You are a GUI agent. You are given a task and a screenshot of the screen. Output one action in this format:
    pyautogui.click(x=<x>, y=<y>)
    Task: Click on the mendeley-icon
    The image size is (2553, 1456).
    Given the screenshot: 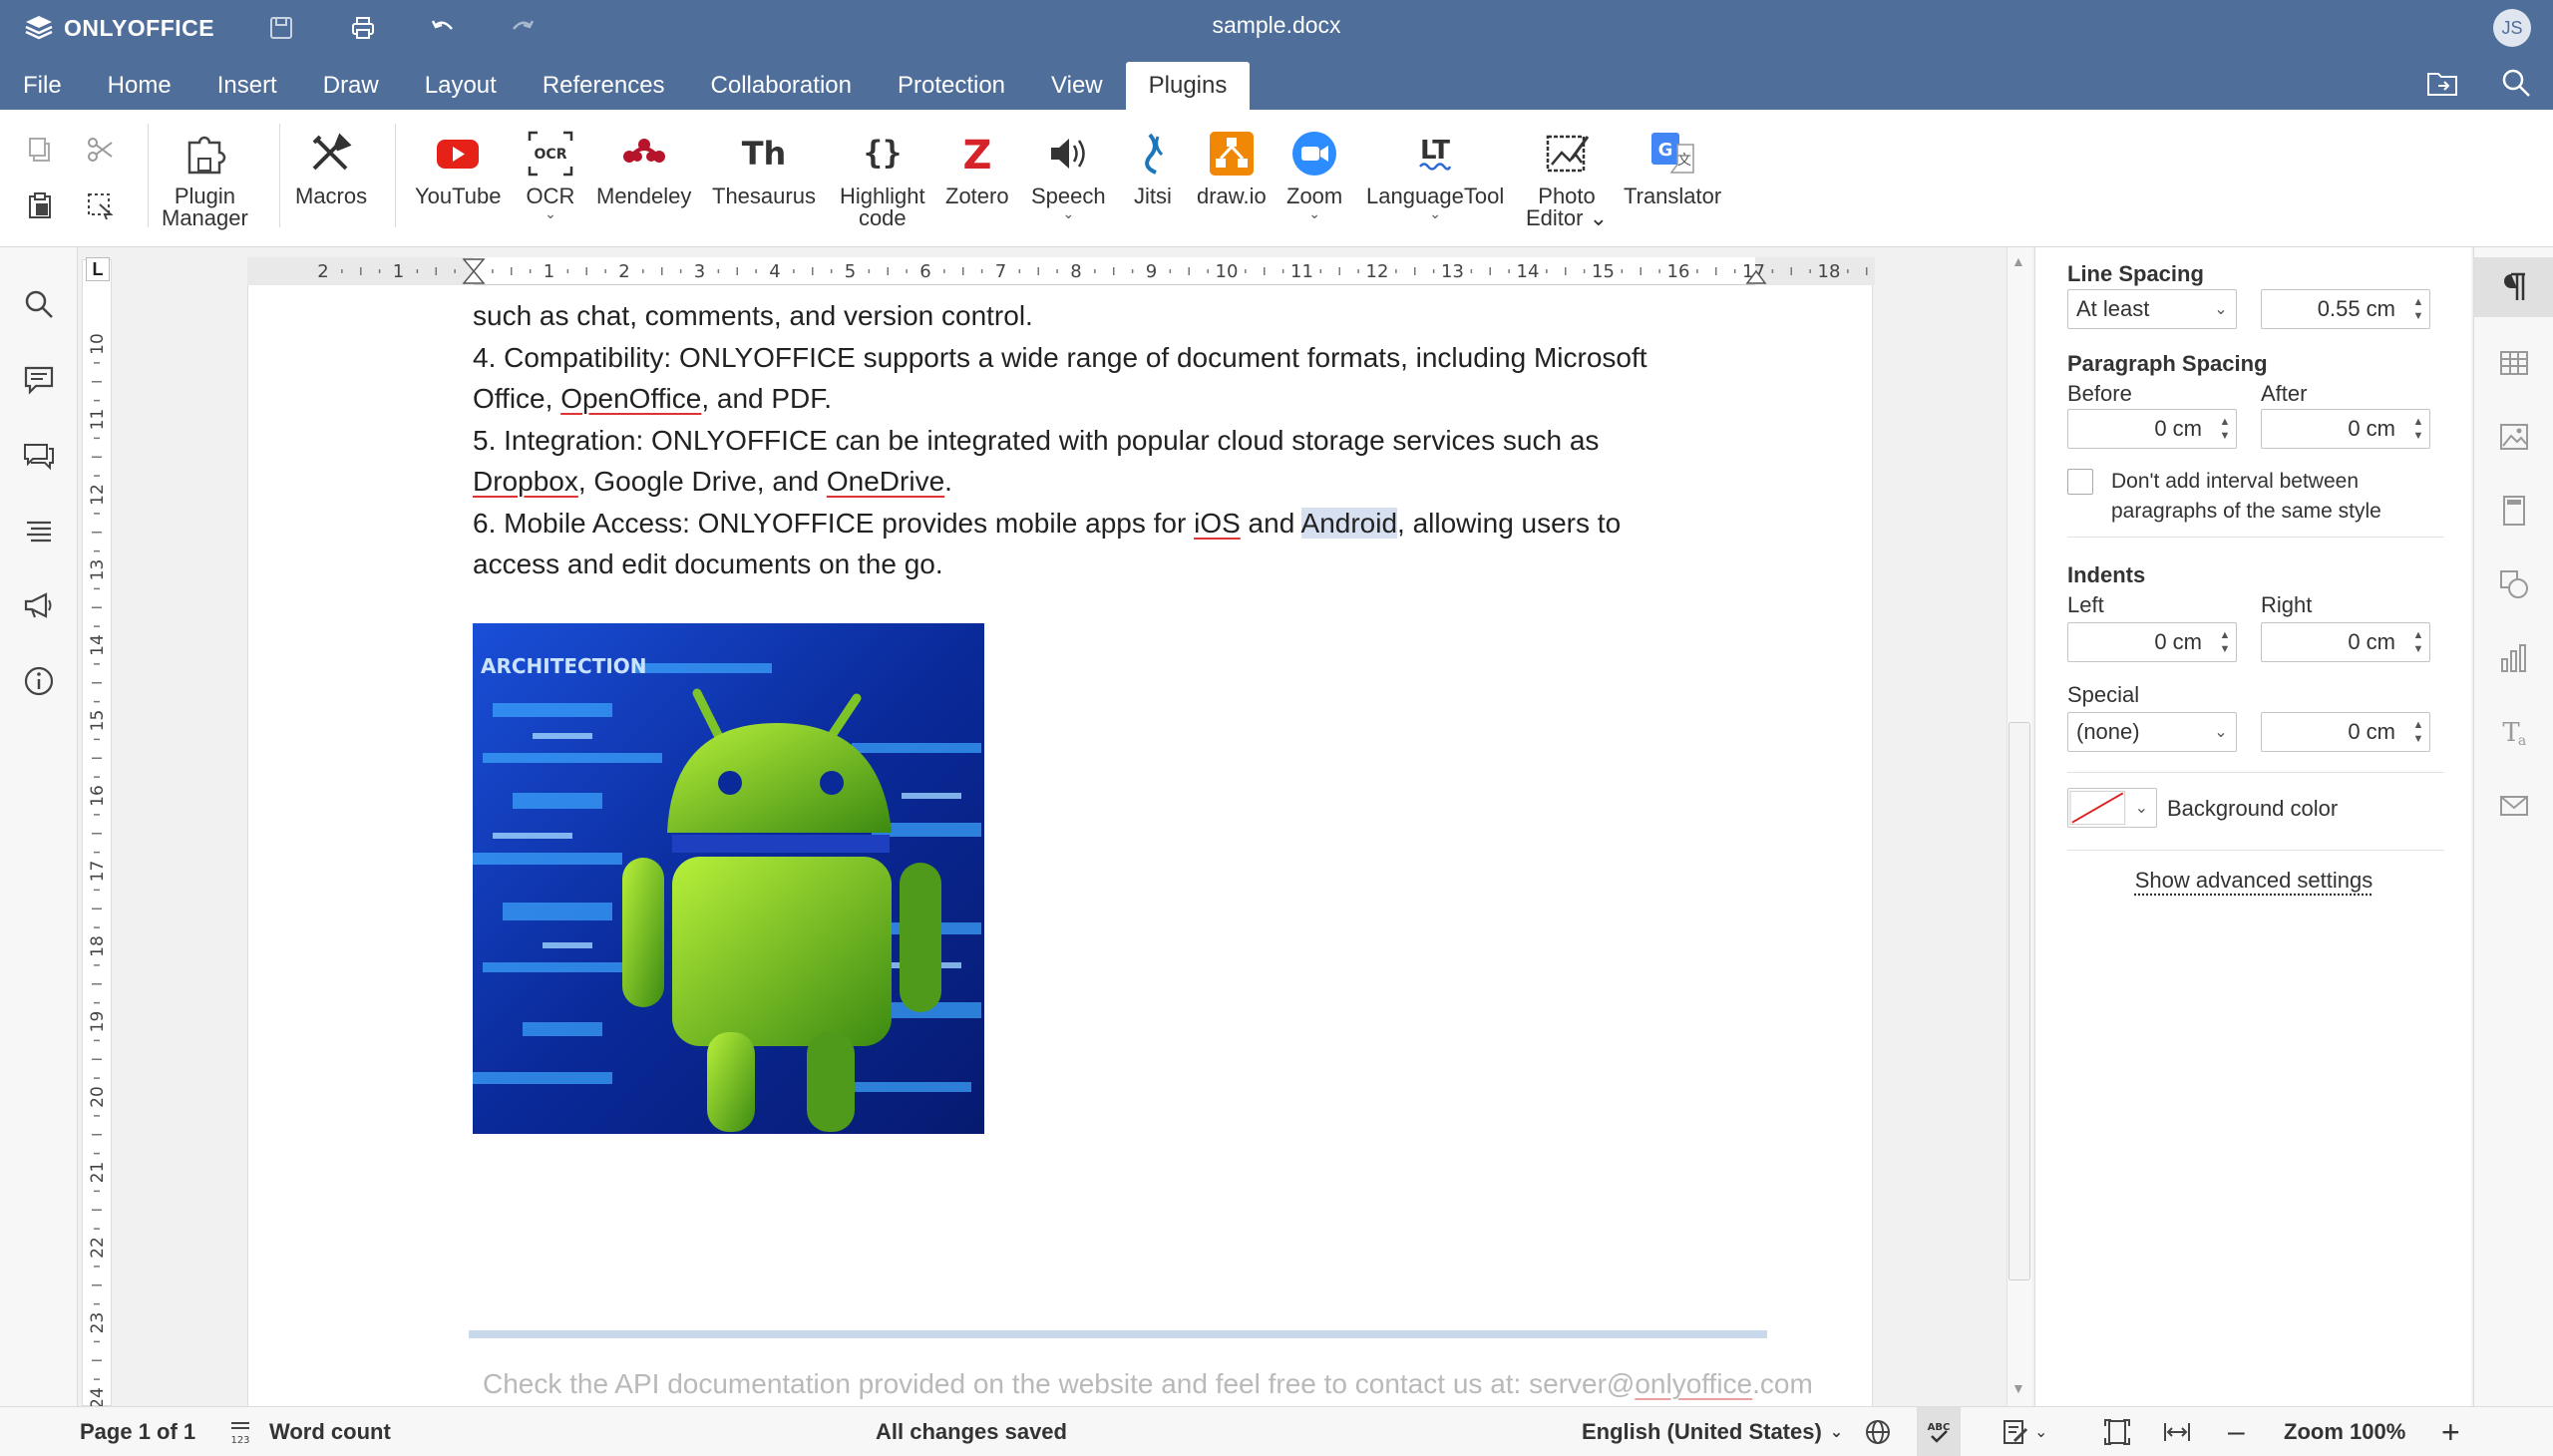 What is the action you would take?
    pyautogui.click(x=643, y=151)
    